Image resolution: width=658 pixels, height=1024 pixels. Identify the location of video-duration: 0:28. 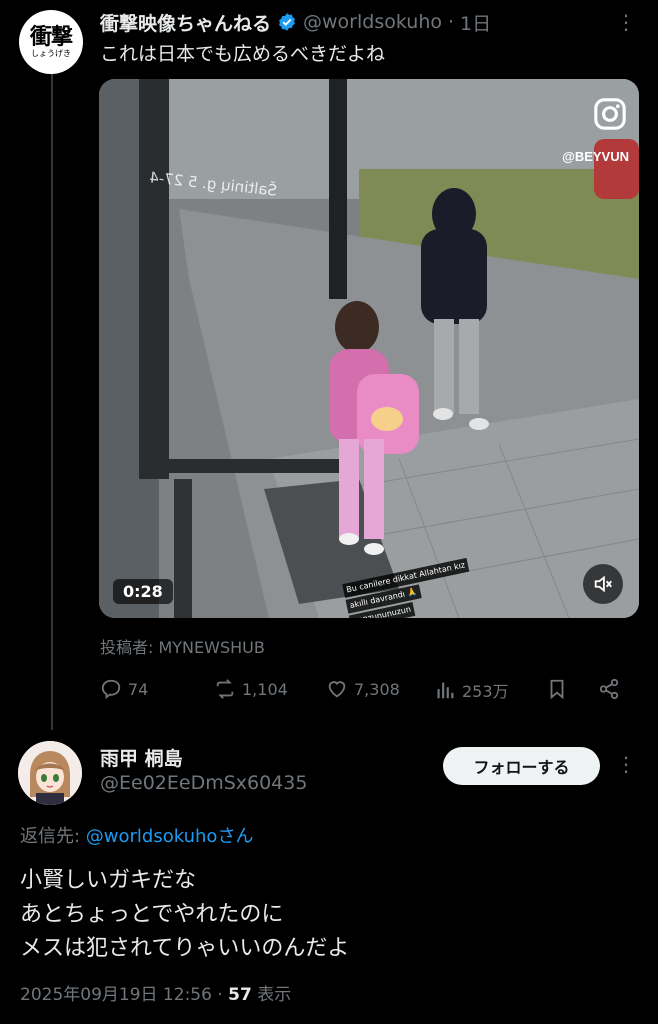
(143, 591).